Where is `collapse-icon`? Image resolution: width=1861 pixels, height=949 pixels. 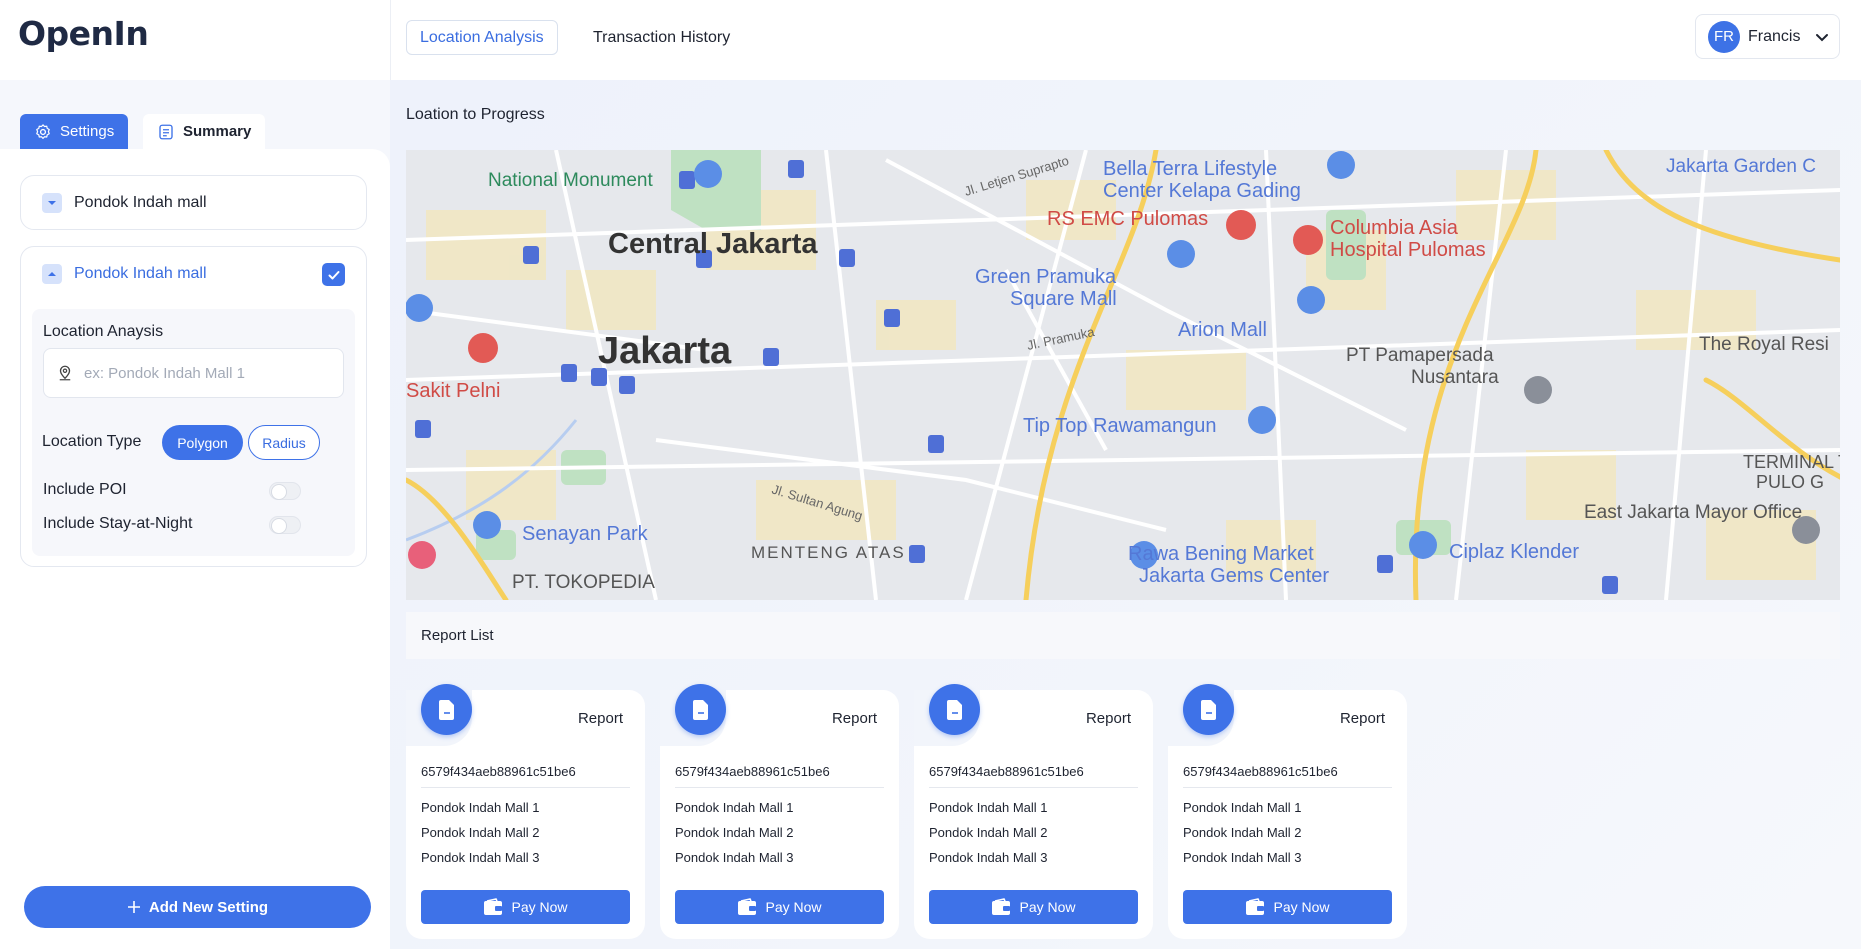 collapse-icon is located at coordinates (52, 274).